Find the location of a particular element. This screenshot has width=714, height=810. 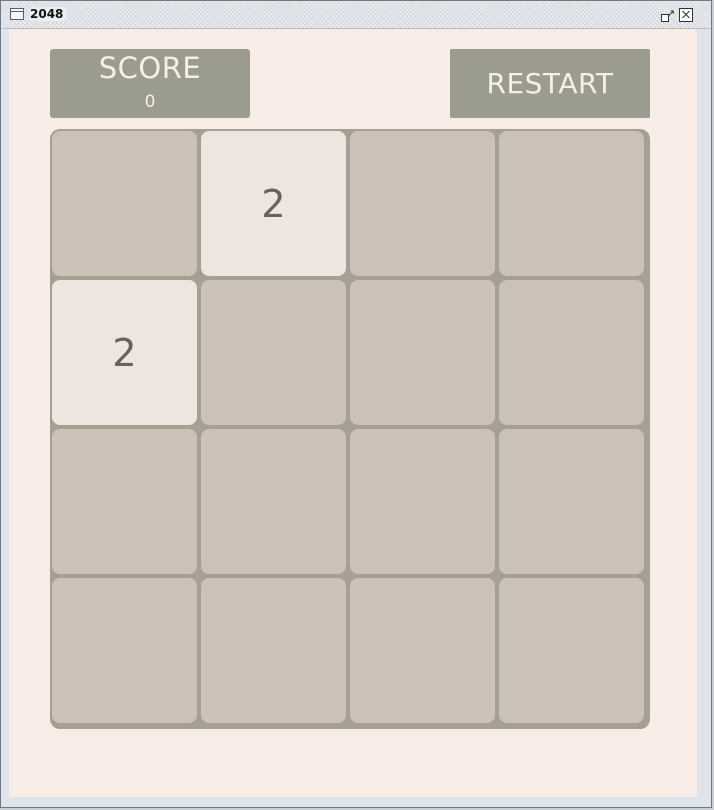

score-label: SCORE is located at coordinates (150, 68).